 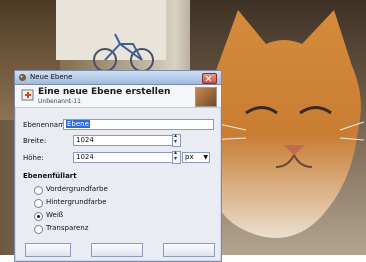 I want to click on gimp-icon, so click(x=22, y=77).